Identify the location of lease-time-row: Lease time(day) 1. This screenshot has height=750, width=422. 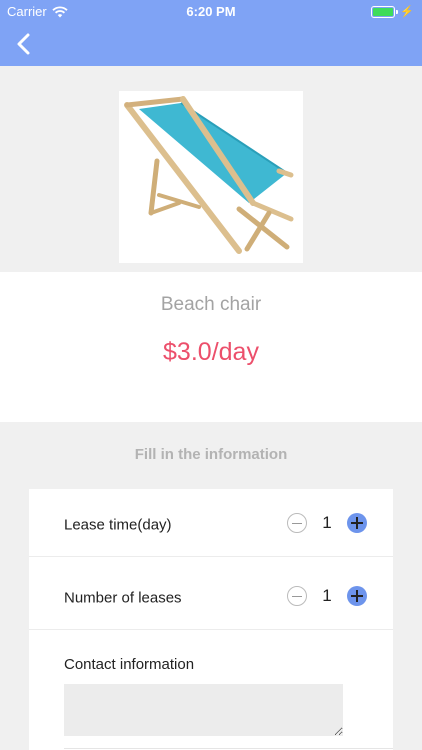
(211, 523).